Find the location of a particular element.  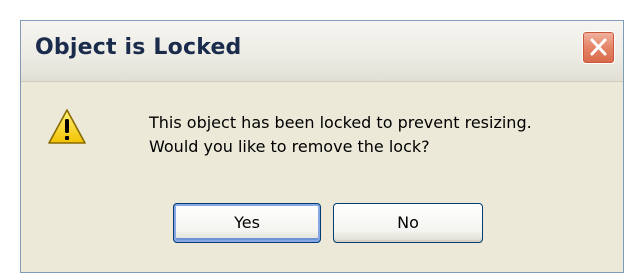

yes-button: Yes is located at coordinates (247, 223).